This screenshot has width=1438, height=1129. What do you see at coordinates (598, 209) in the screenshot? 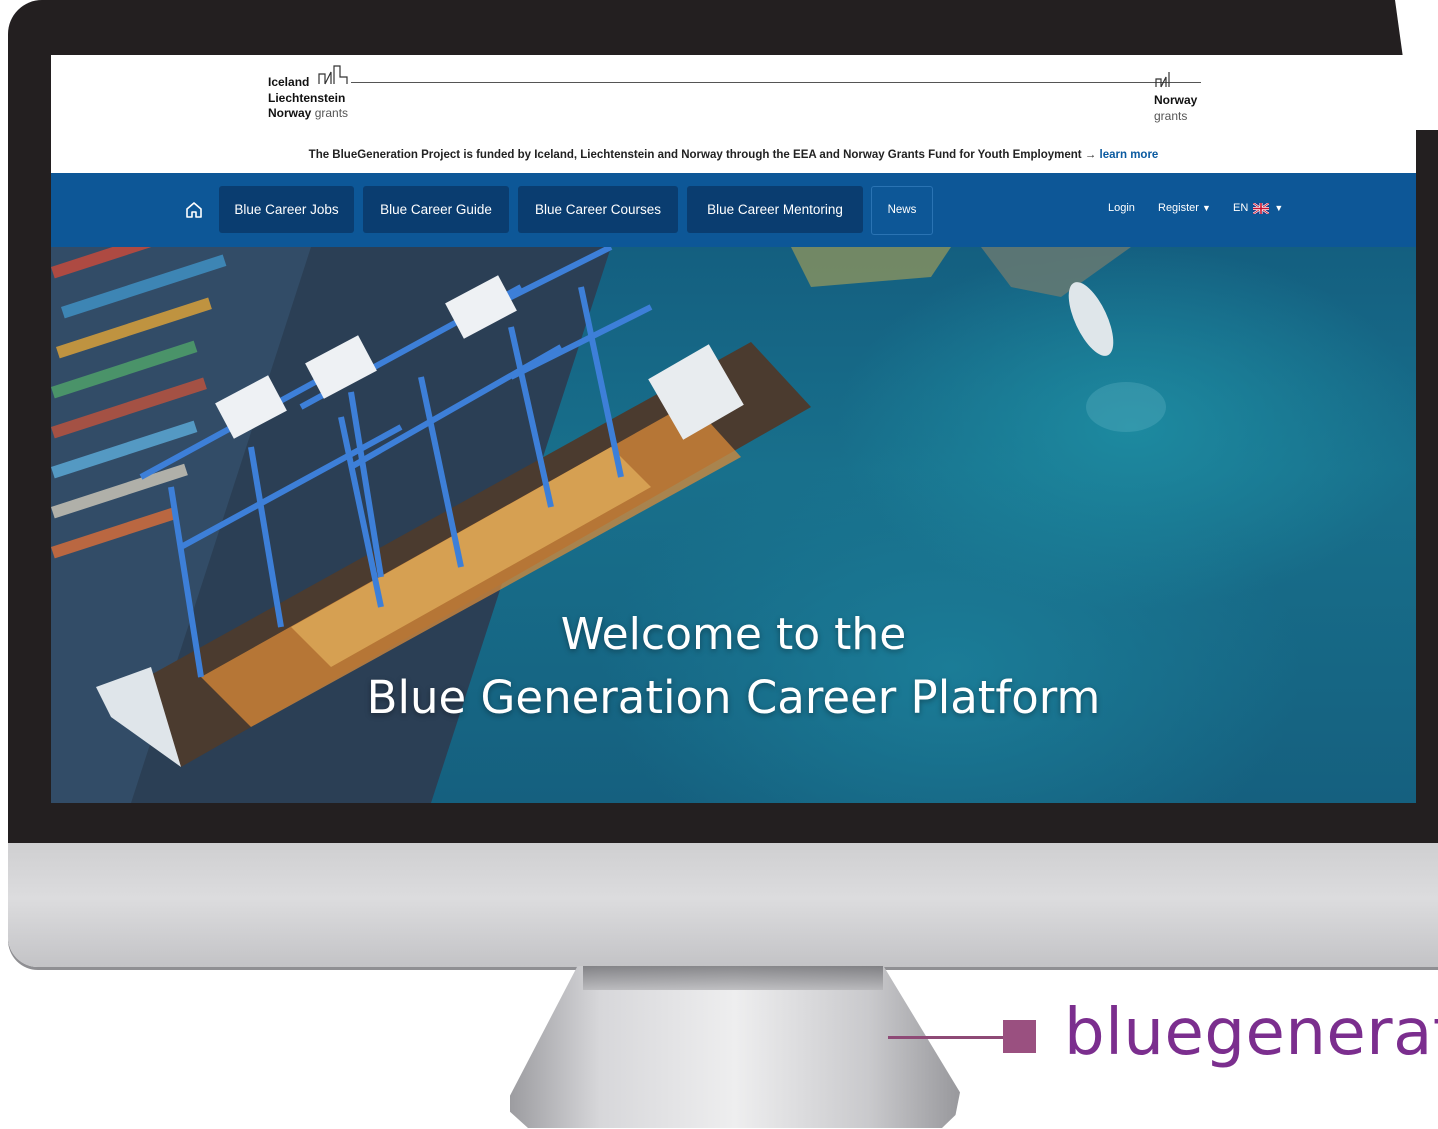
I see `nav-blue-career-courses: Blue Career Courses` at bounding box center [598, 209].